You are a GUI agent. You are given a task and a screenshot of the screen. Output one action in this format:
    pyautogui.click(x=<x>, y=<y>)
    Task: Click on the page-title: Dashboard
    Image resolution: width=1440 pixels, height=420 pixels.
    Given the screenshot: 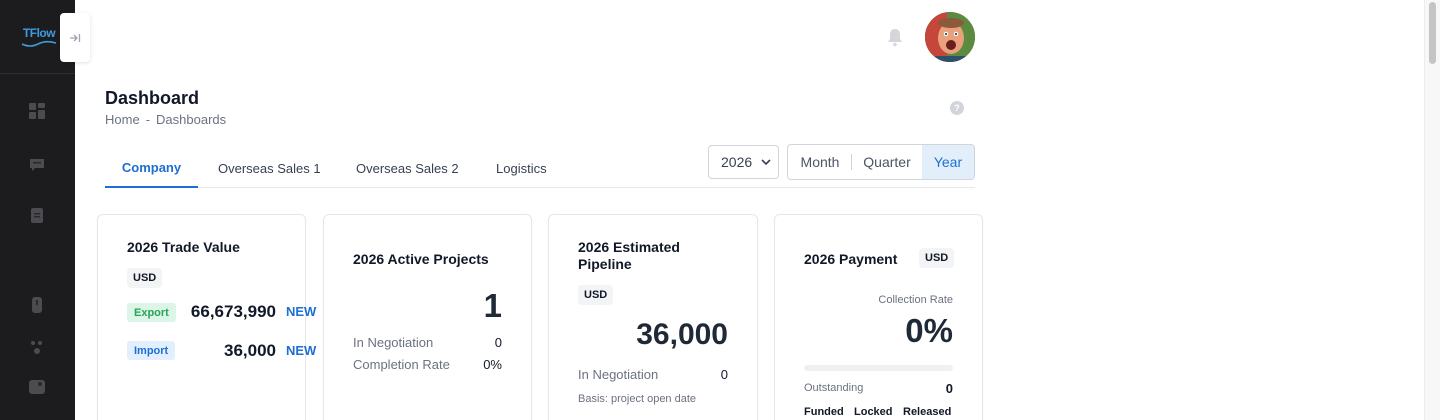 What is the action you would take?
    pyautogui.click(x=152, y=98)
    